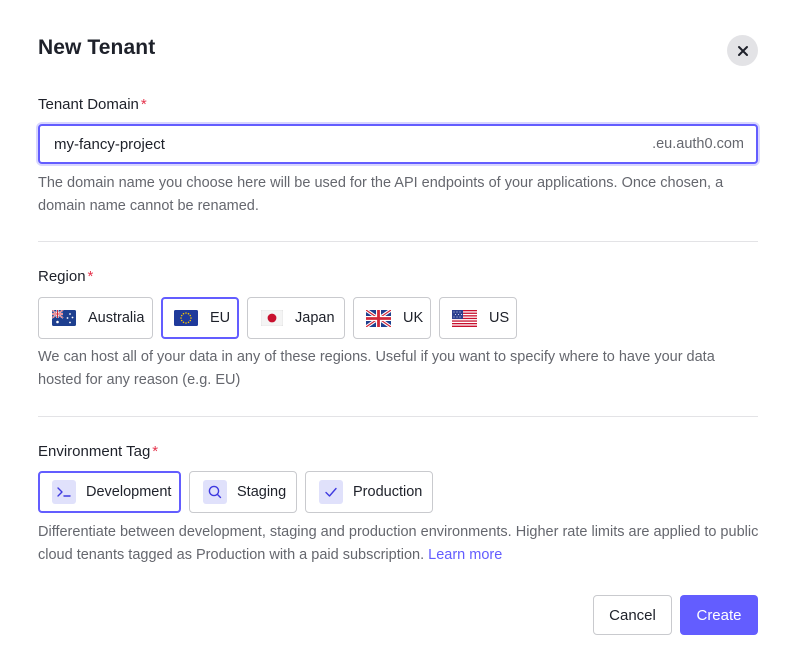 This screenshot has height=671, width=796. I want to click on region-label-text: Region, so click(62, 276).